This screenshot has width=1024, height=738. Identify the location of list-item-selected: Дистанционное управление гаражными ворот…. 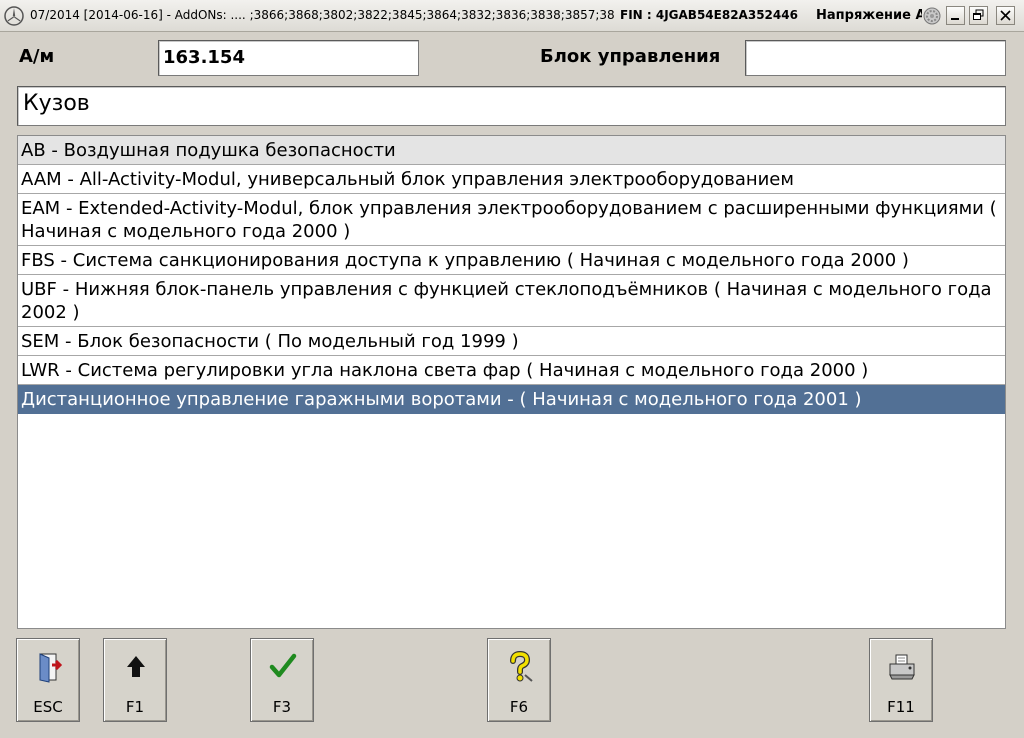
(511, 399).